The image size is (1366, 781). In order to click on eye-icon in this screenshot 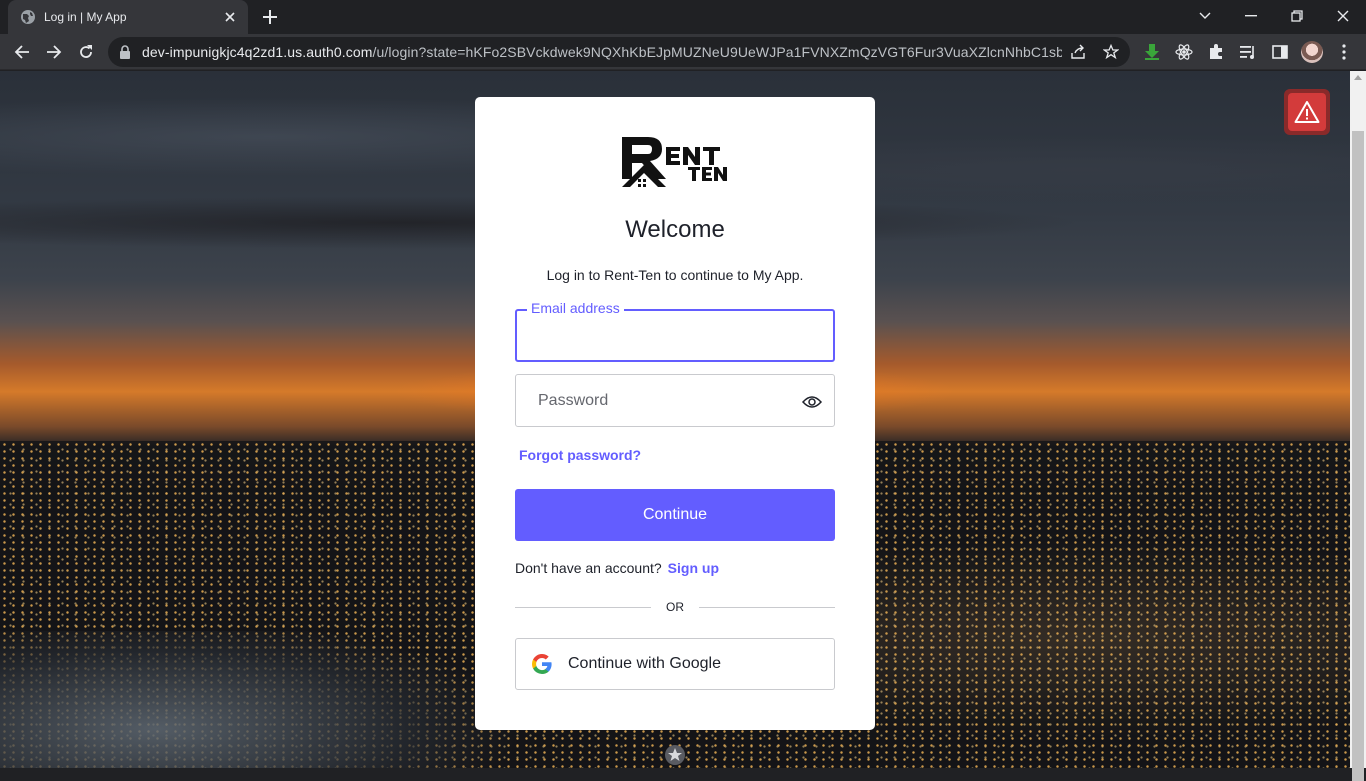, I will do `click(812, 402)`.